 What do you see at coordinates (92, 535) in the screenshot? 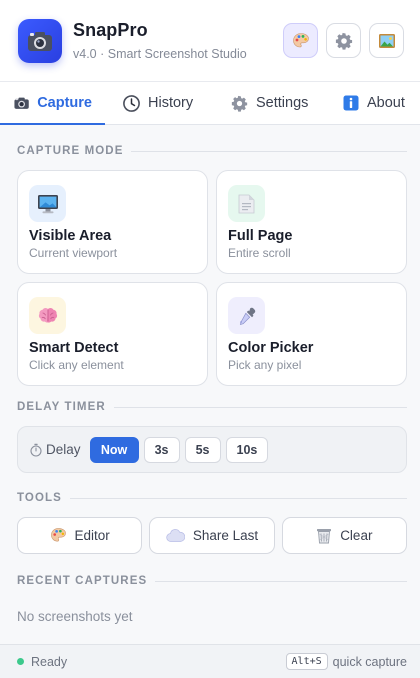
I see `tool-label: Editor` at bounding box center [92, 535].